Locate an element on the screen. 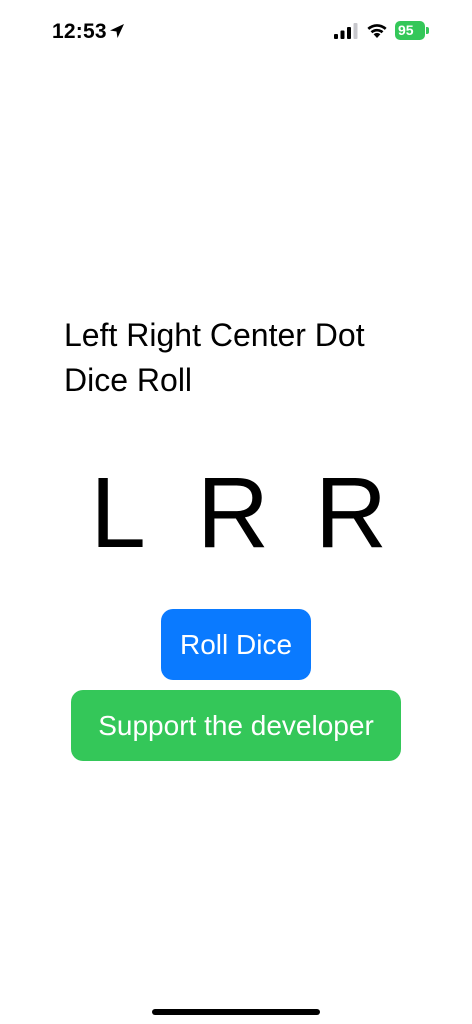 Image resolution: width=472 pixels, height=1024 pixels. battery-cap is located at coordinates (427, 30).